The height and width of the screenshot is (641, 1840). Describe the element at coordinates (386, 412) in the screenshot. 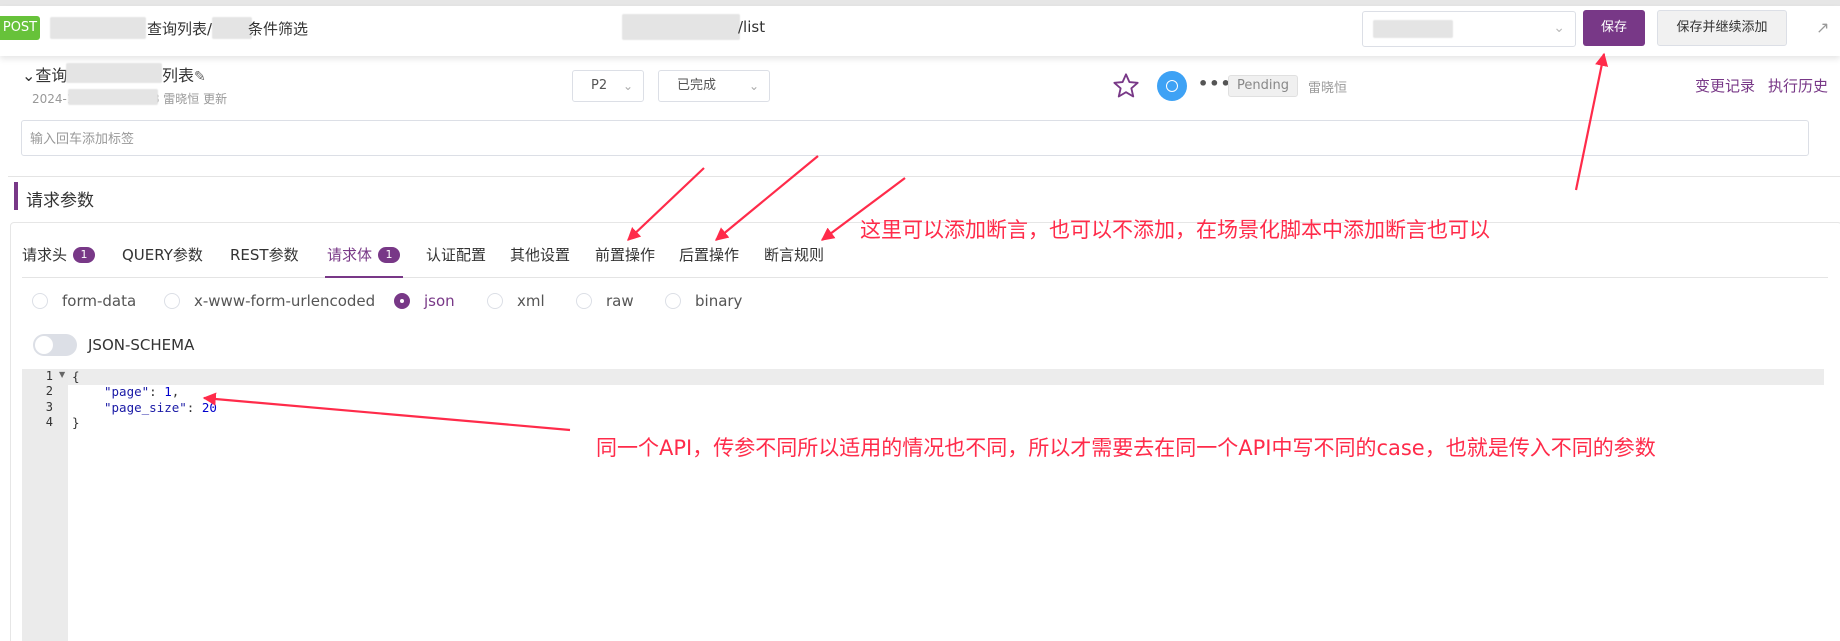

I see `arrow-to-params` at that location.